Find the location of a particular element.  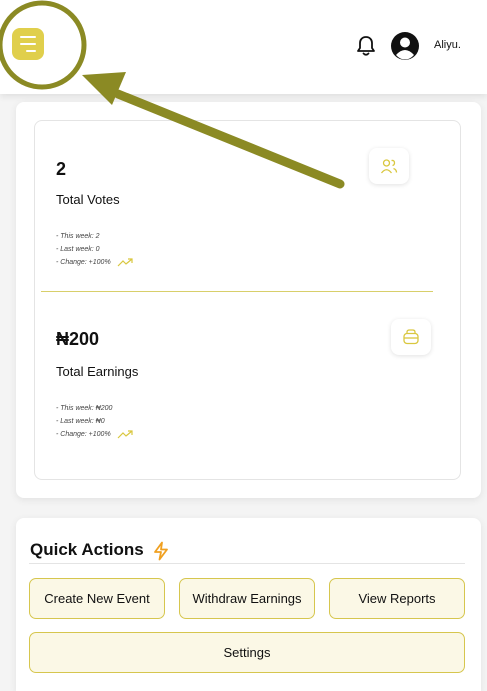

user-avatar-icon is located at coordinates (405, 46).